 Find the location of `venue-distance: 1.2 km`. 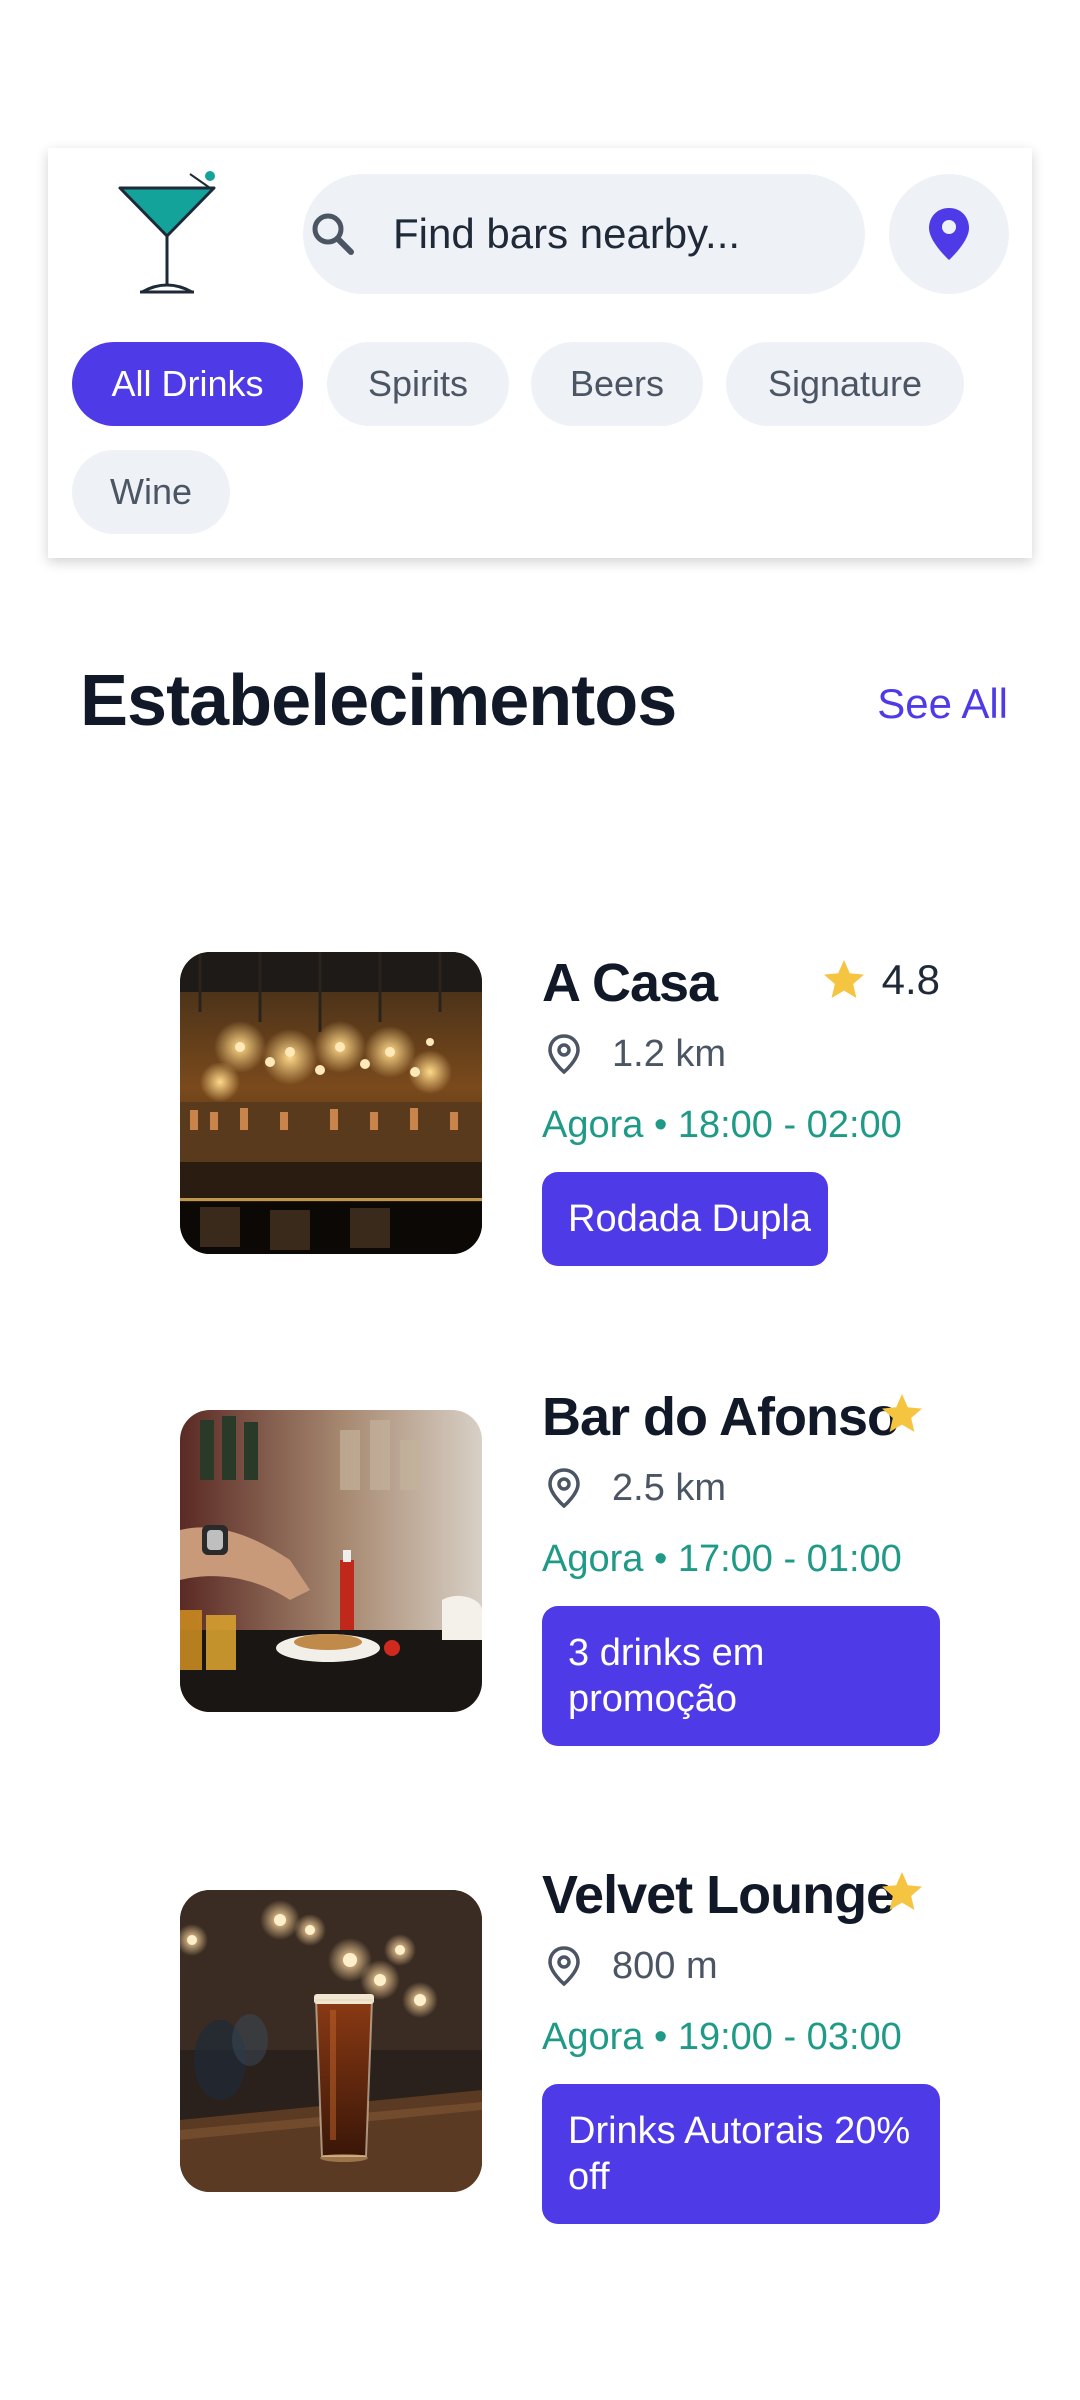

venue-distance: 1.2 km is located at coordinates (634, 1054).